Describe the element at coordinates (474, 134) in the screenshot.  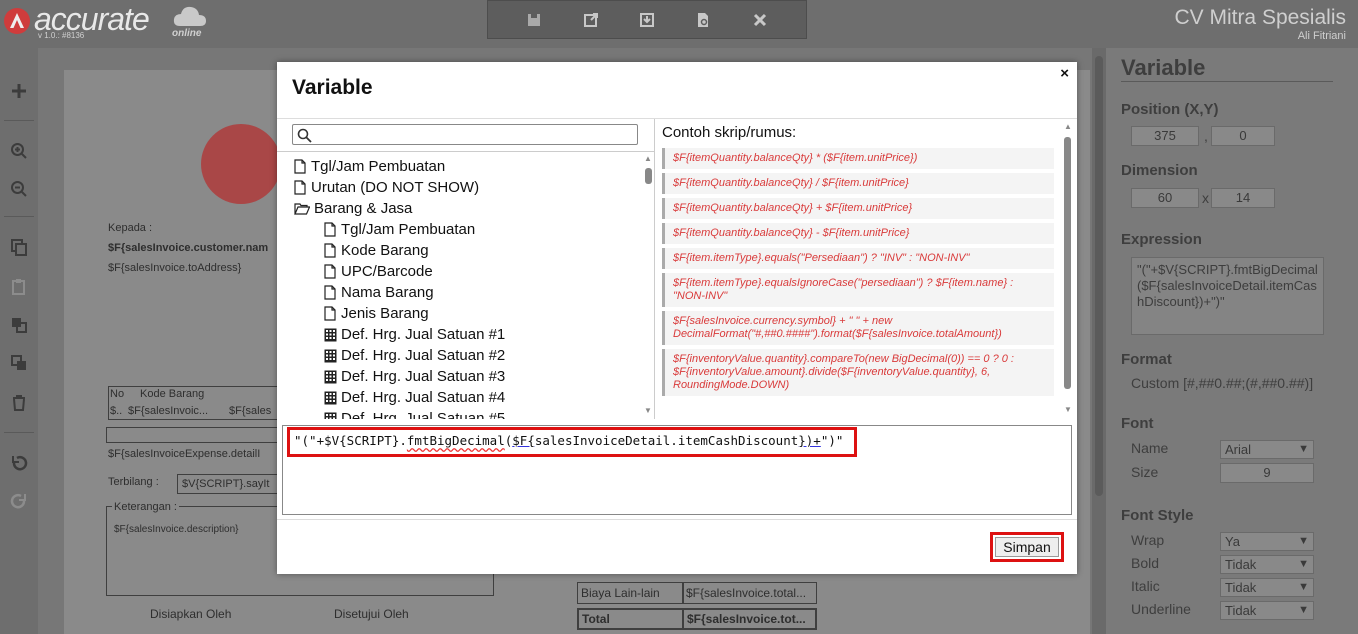
I see `tree-search-input` at that location.